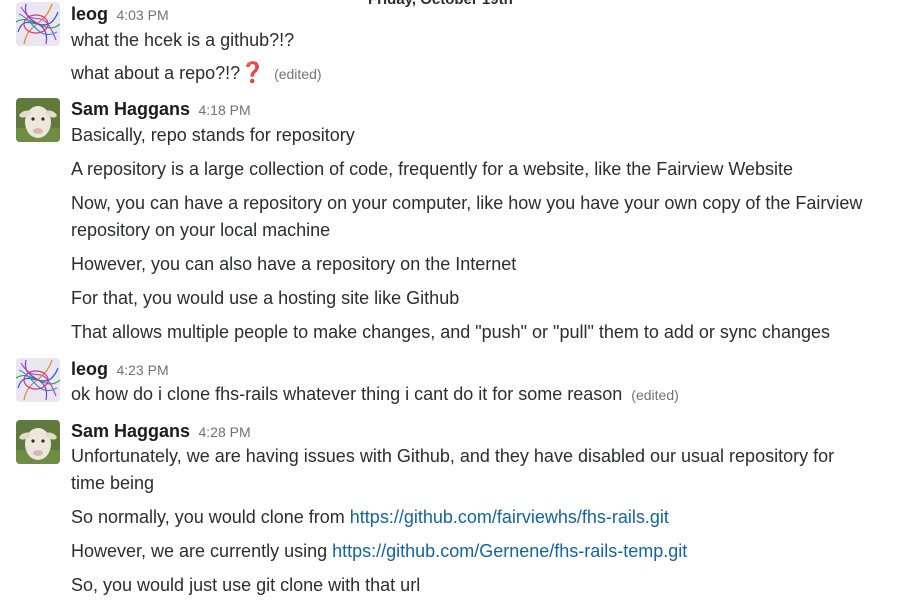 Image resolution: width=901 pixels, height=602 pixels. Describe the element at coordinates (225, 110) in the screenshot. I see `timestamp: 4:18 PM` at that location.